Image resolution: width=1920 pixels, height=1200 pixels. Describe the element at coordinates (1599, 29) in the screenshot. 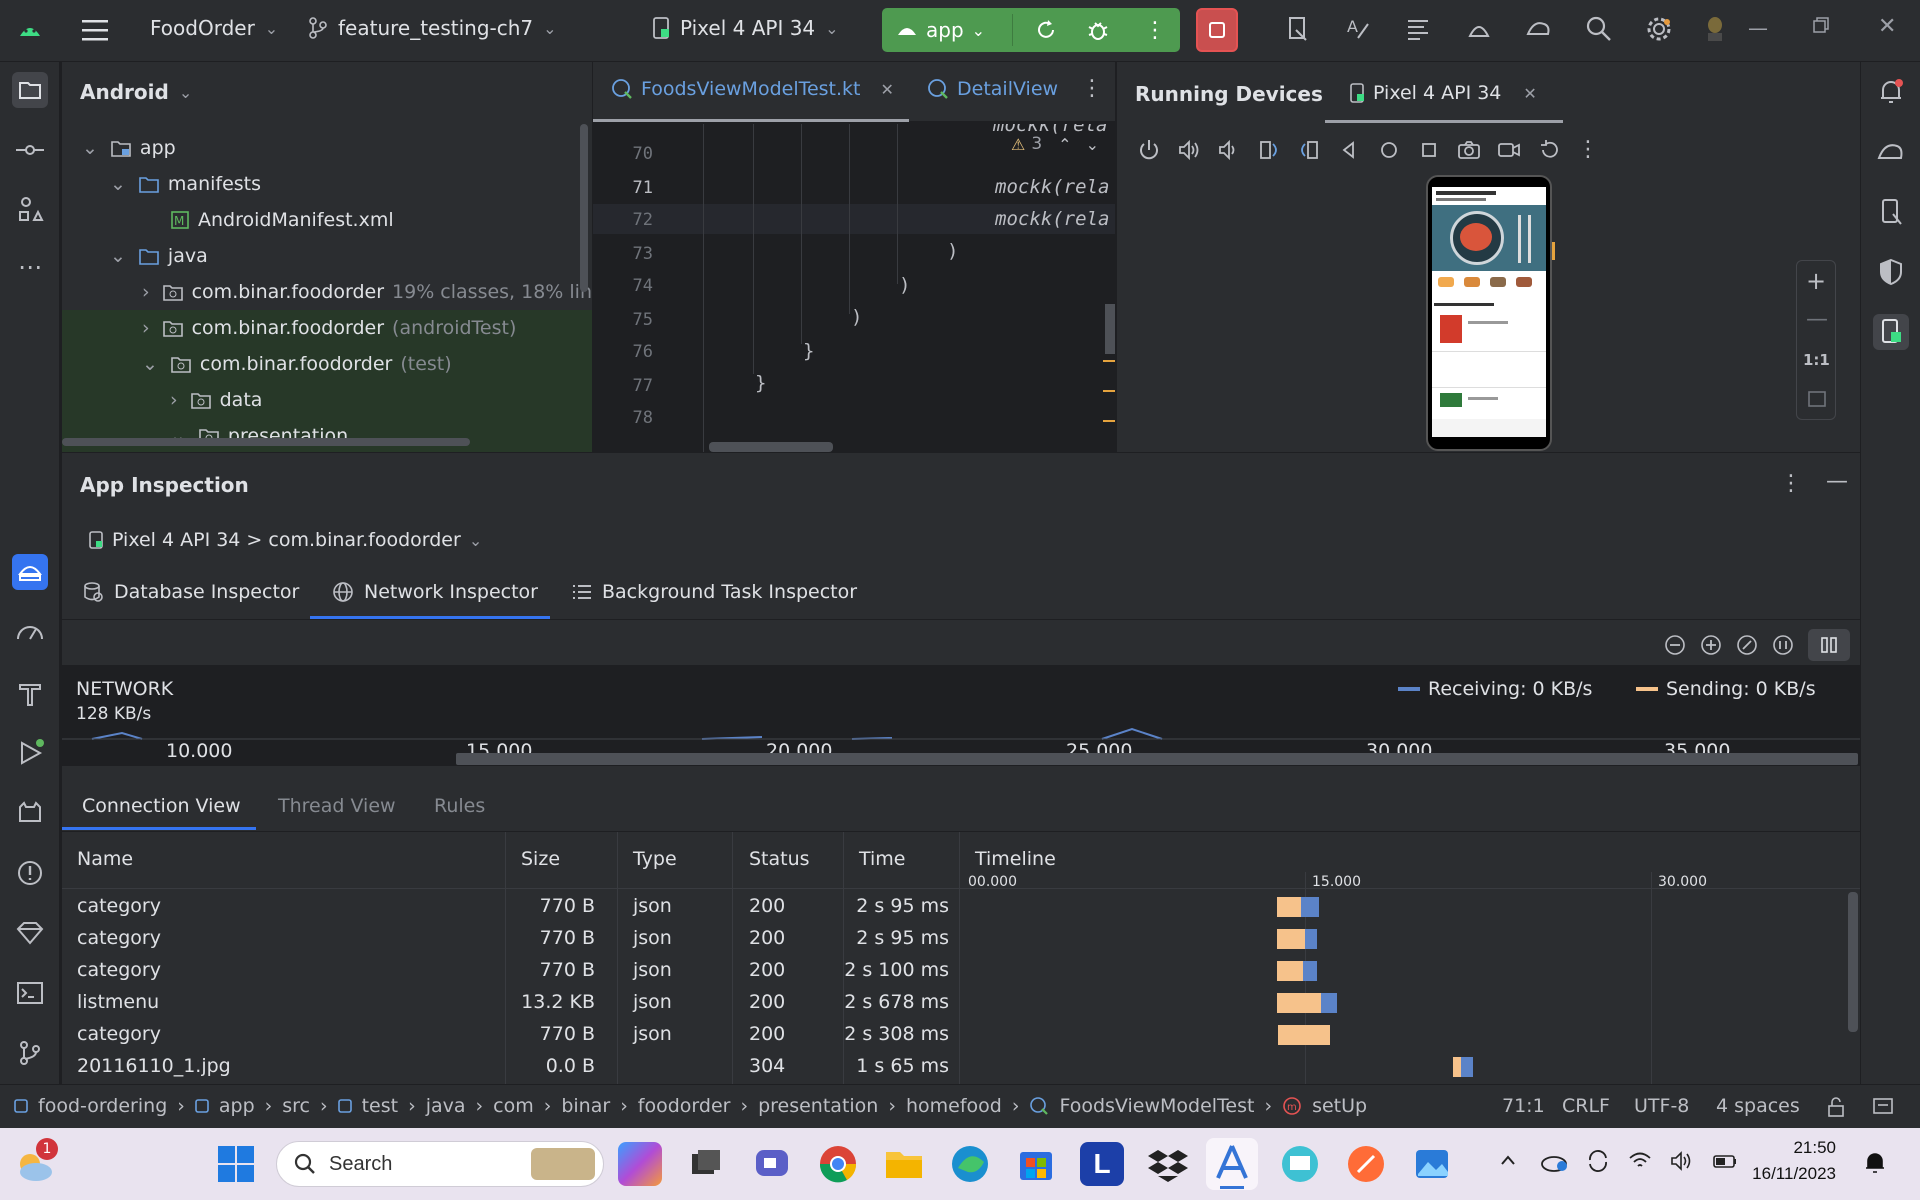

I see `search-icon` at that location.